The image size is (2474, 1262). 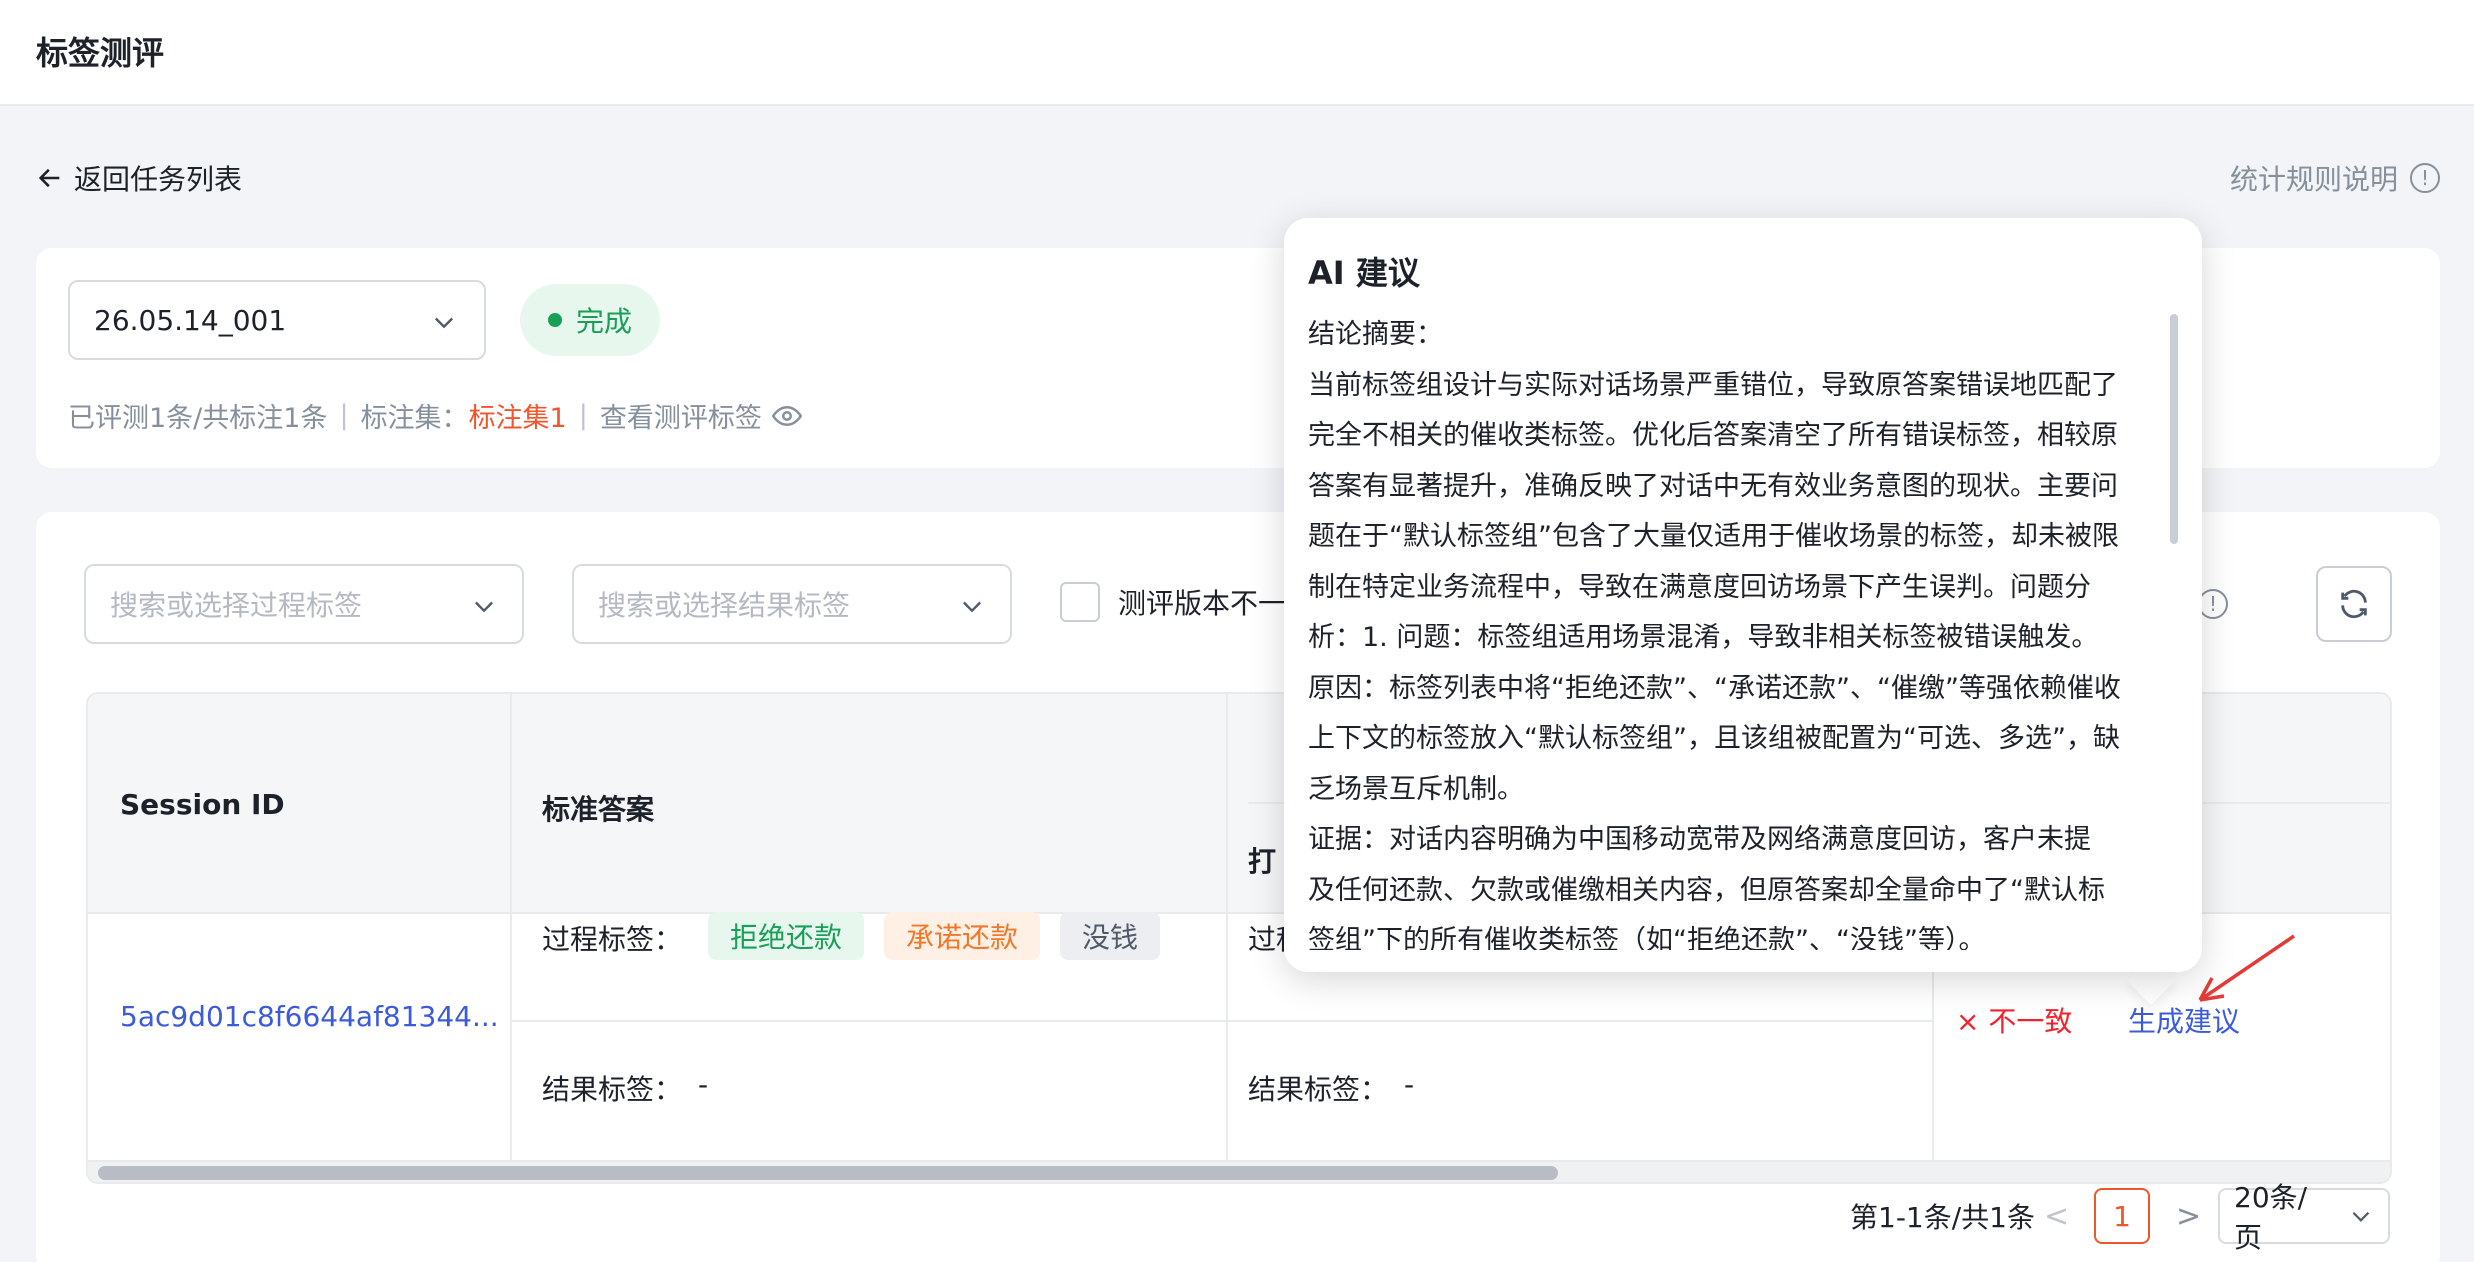 I want to click on tag-no-money: 没钱, so click(x=1110, y=936).